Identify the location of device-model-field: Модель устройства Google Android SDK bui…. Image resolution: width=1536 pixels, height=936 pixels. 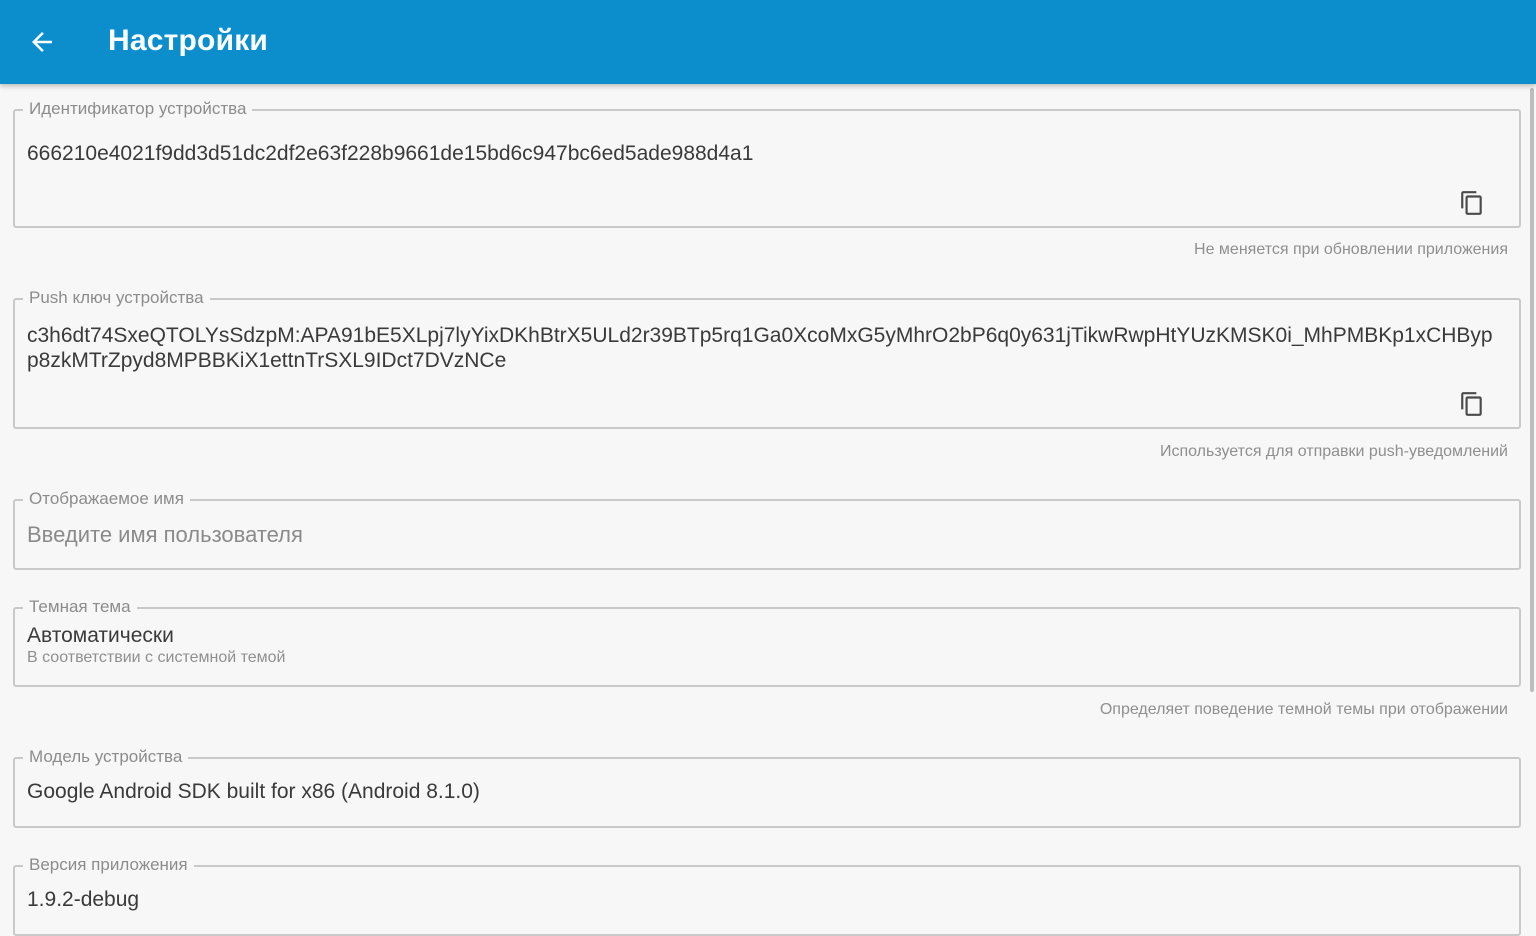
(767, 787).